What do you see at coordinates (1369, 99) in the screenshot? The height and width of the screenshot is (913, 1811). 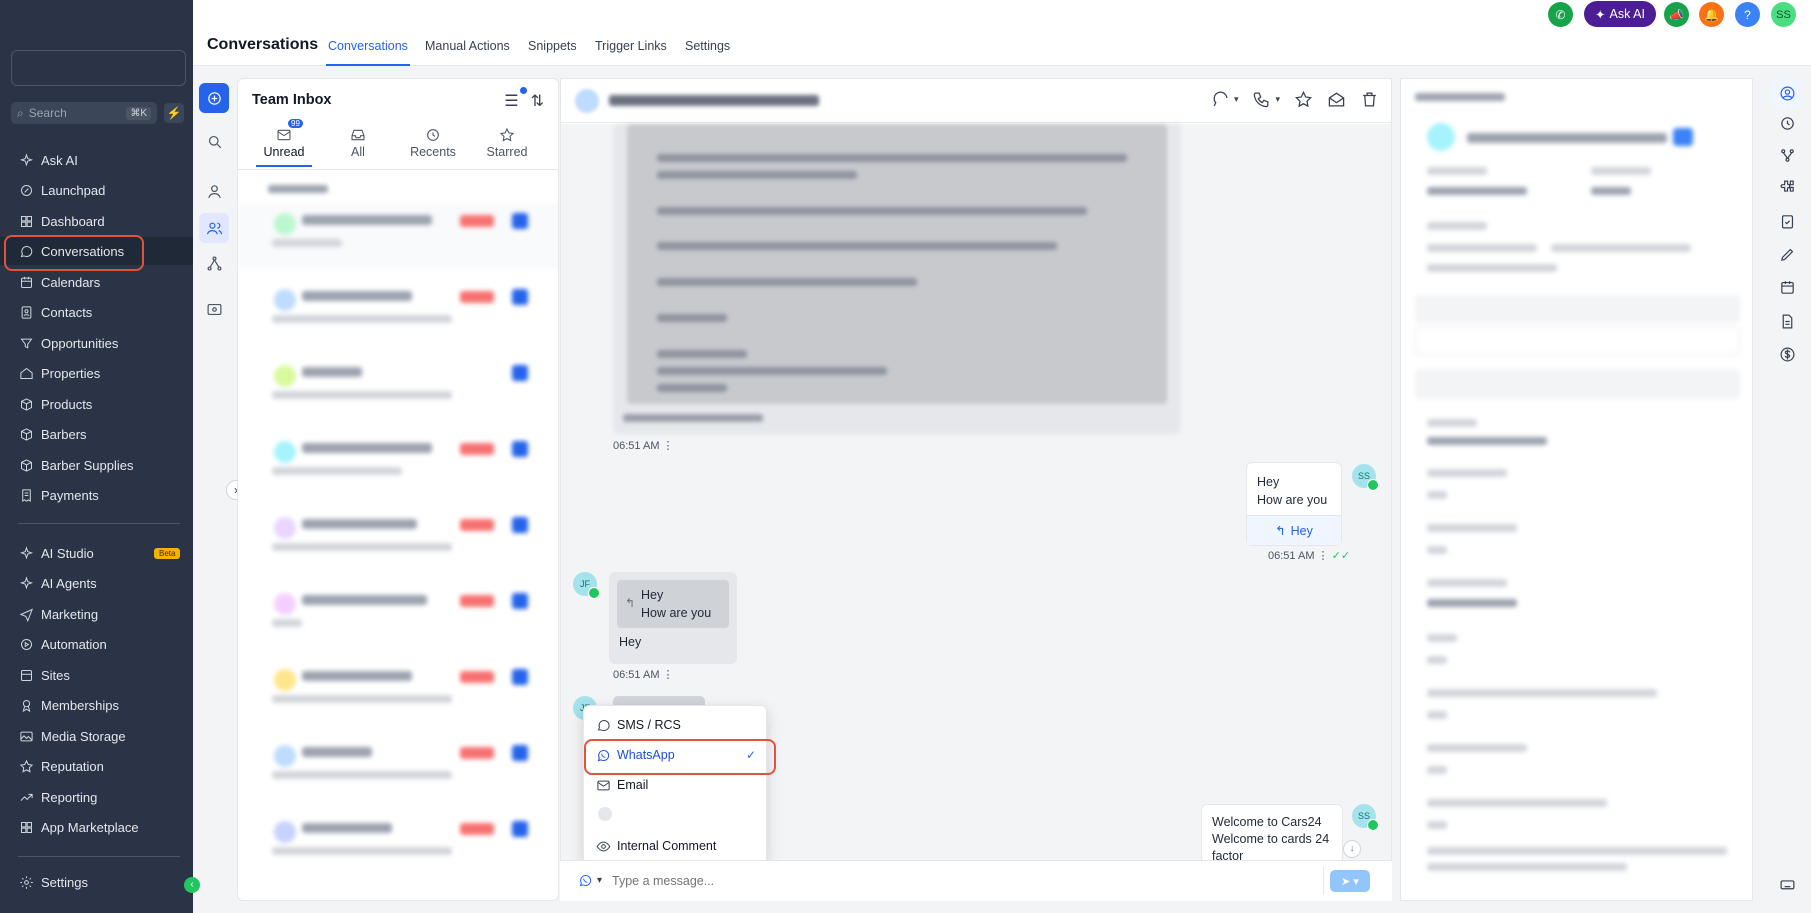 I see `trash-icon` at bounding box center [1369, 99].